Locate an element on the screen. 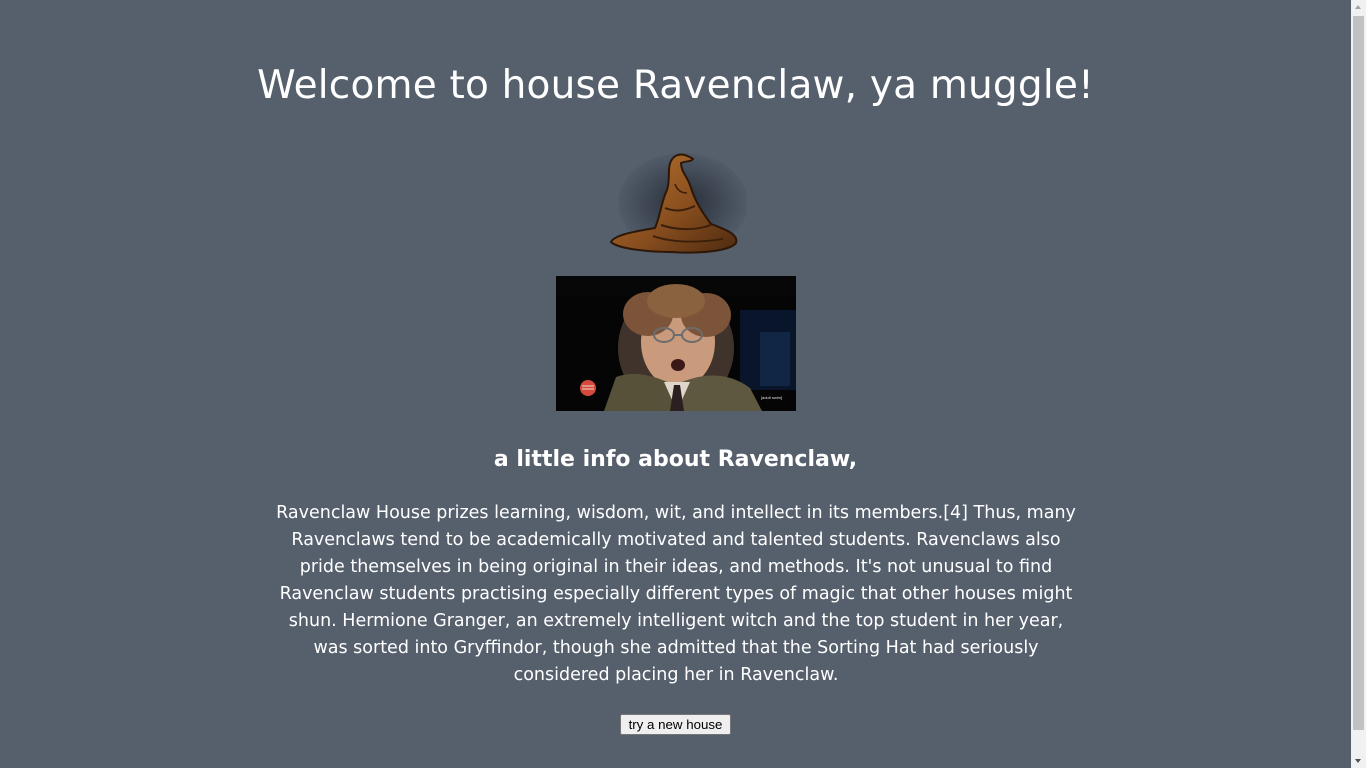 Image resolution: width=1366 pixels, height=768 pixels. svg-text: [adult swim] is located at coordinates (771, 397).